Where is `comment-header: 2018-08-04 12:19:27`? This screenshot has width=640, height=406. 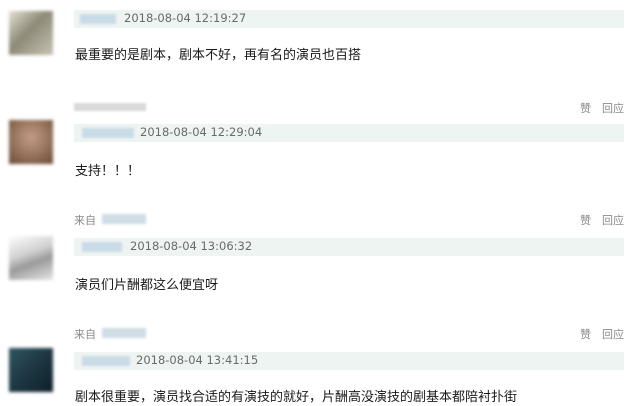 comment-header: 2018-08-04 12:19:27 is located at coordinates (349, 19).